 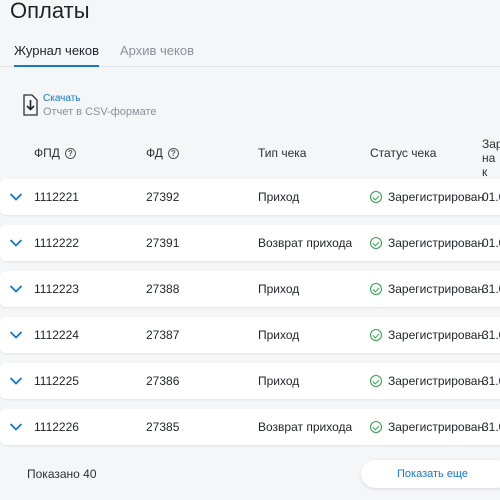 I want to click on tab-journal: Журнал чеков, so click(x=57, y=55).